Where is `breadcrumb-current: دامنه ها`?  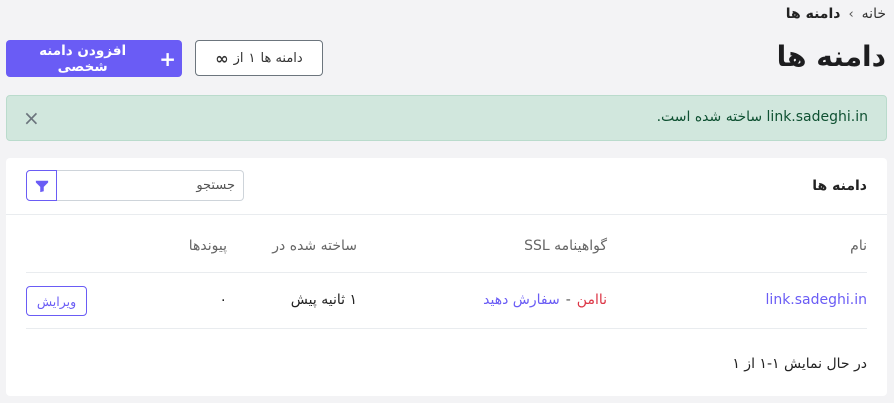
breadcrumb-current: دامنه ها is located at coordinates (813, 14).